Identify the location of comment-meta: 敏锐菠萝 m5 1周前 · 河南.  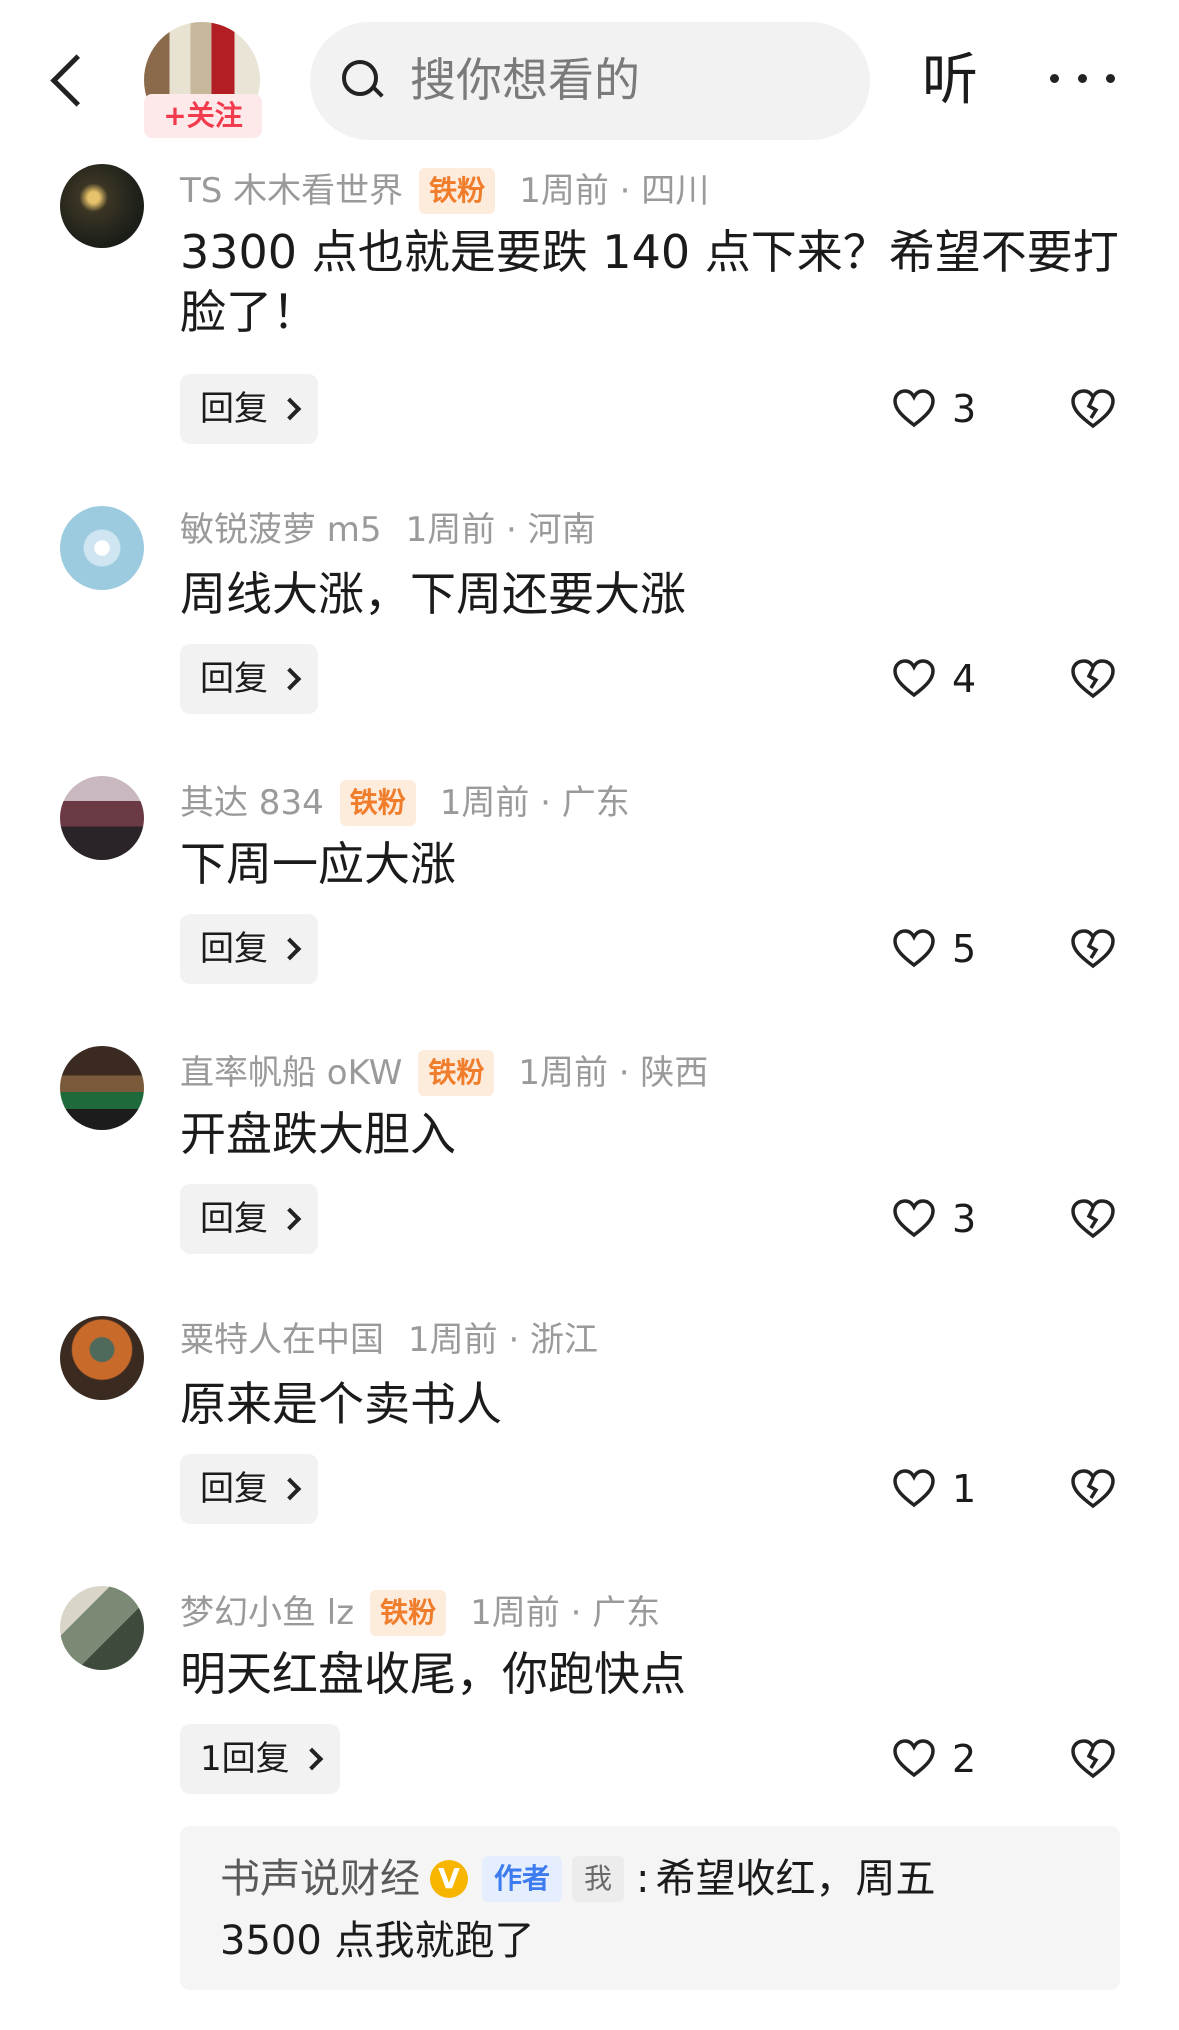
(388, 530).